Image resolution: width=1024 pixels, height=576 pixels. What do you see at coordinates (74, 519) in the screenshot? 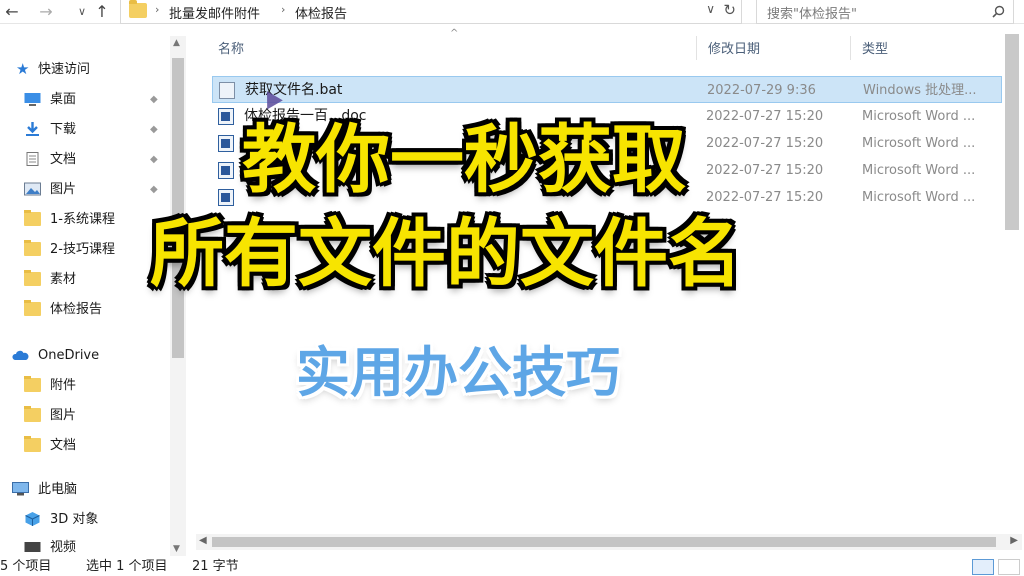
I see `sidebar-item-label: 3D 对象` at bounding box center [74, 519].